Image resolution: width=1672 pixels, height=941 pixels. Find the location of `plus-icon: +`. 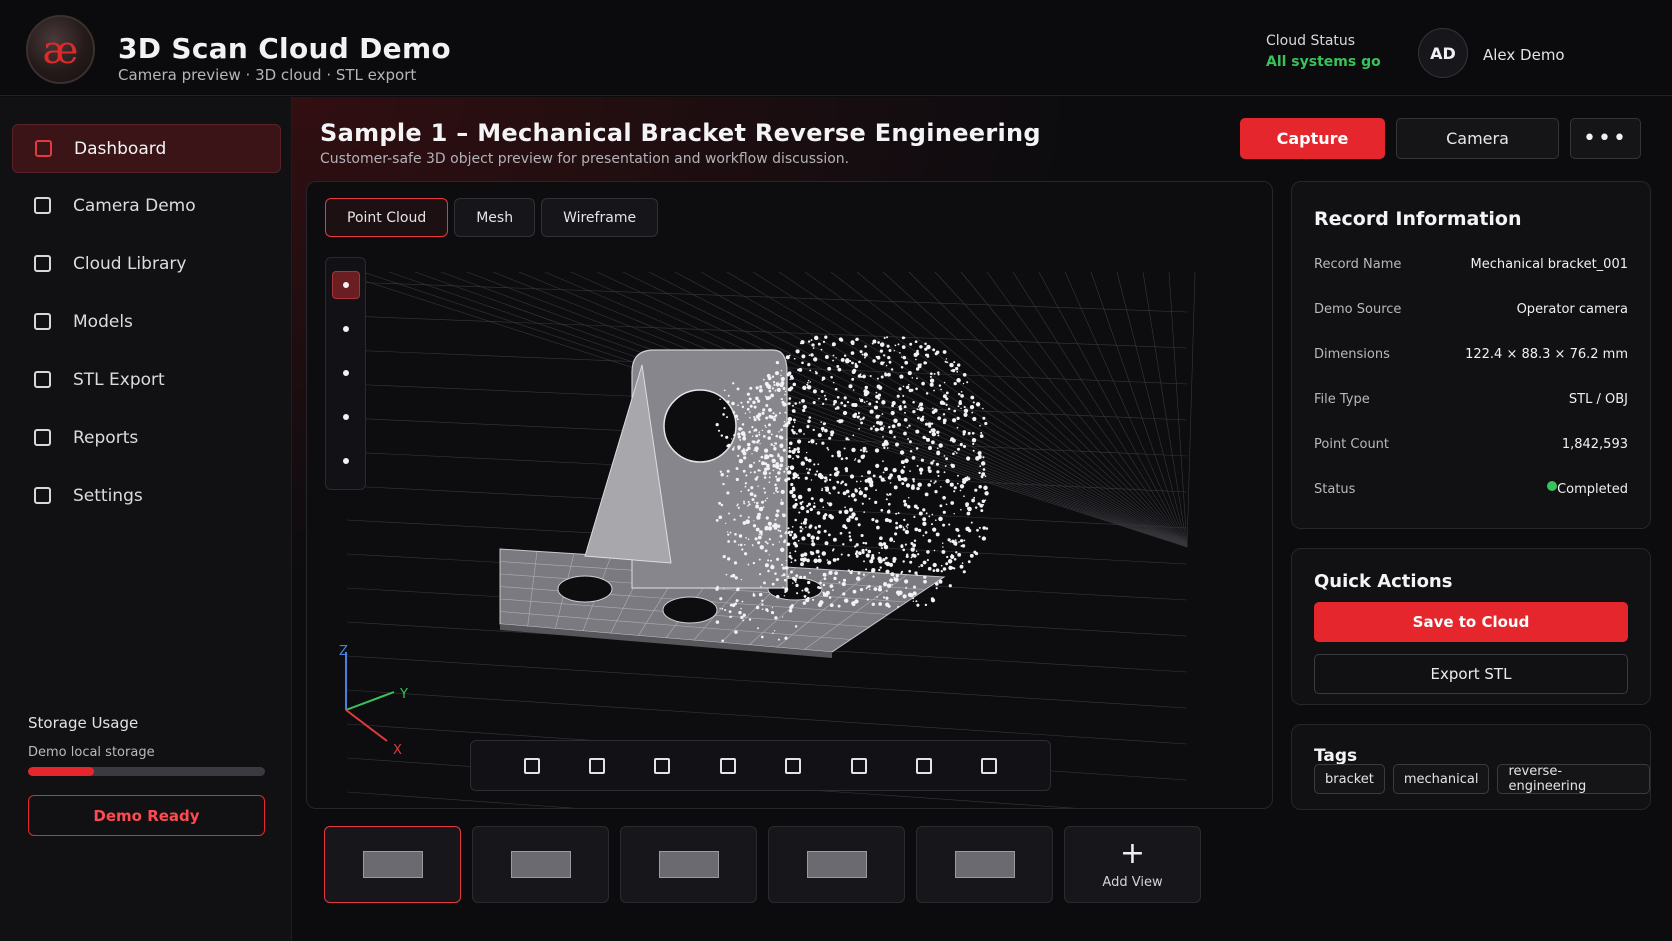

plus-icon: + is located at coordinates (1132, 853).